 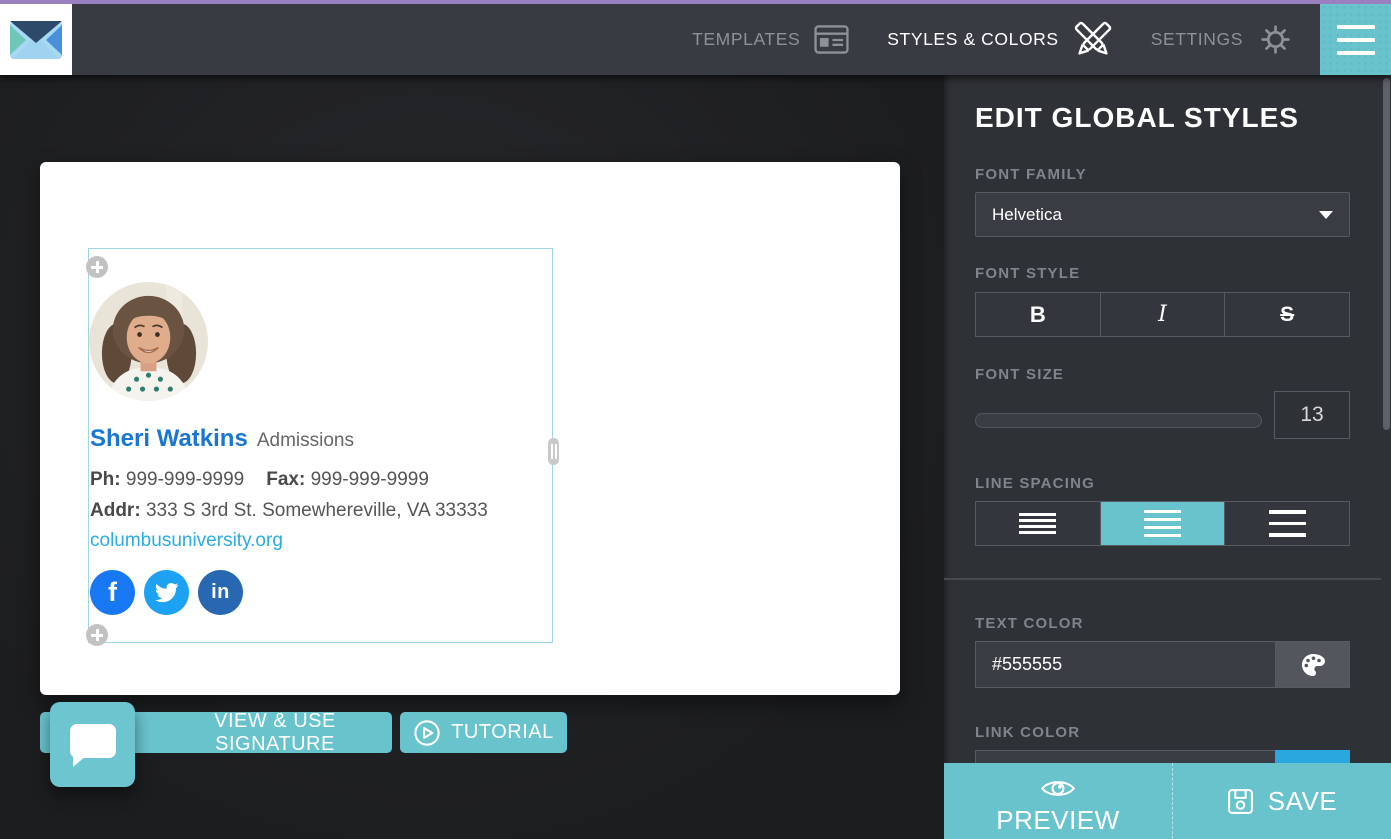 I want to click on sidebar-bottom-bar: PREVIEW SAVE, so click(x=1167, y=801).